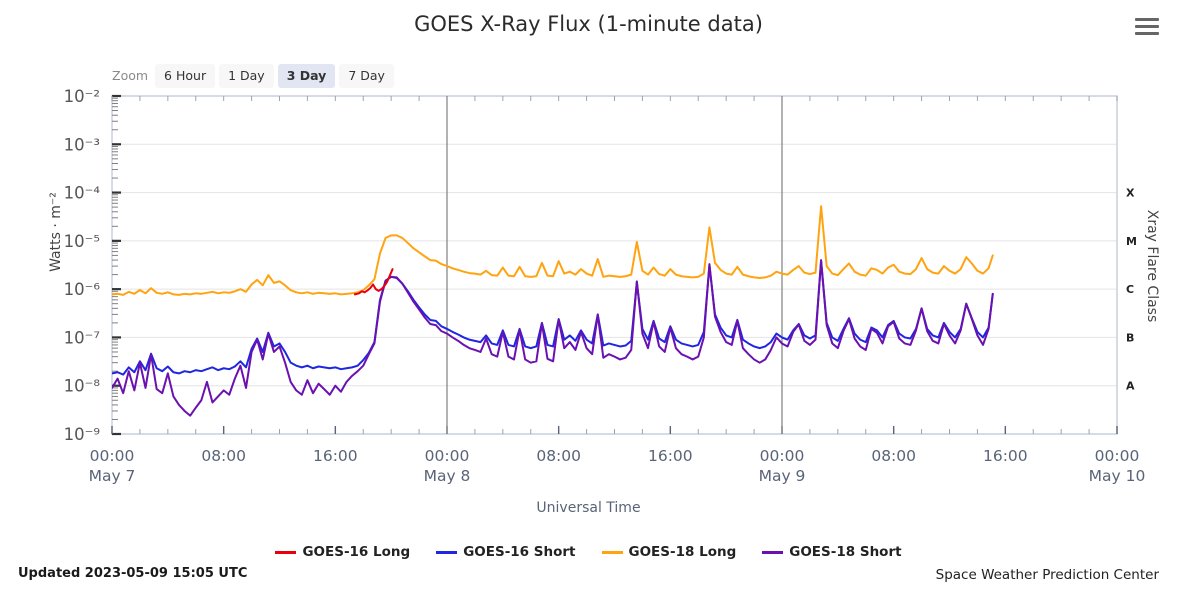  What do you see at coordinates (1131, 241) in the screenshot?
I see `flare-class-label-m: M` at bounding box center [1131, 241].